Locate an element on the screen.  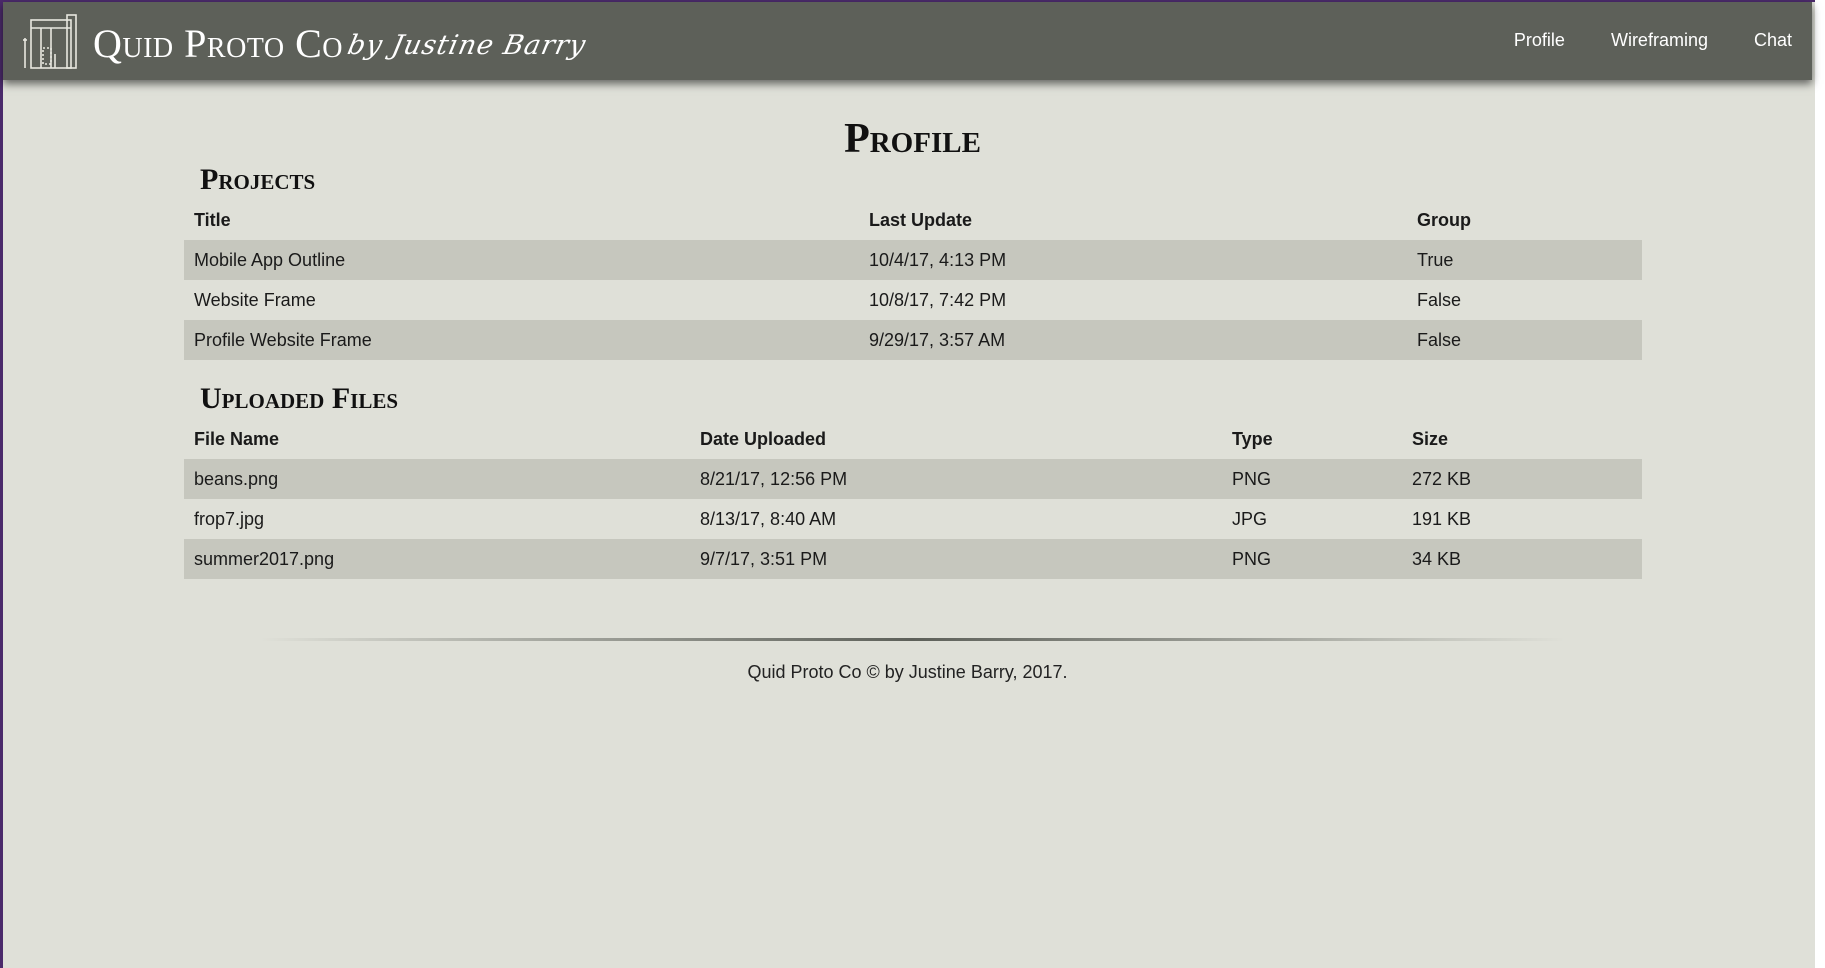
table-row: Mobile App Outline 10/4/17, 4:13 PM True is located at coordinates (913, 260).